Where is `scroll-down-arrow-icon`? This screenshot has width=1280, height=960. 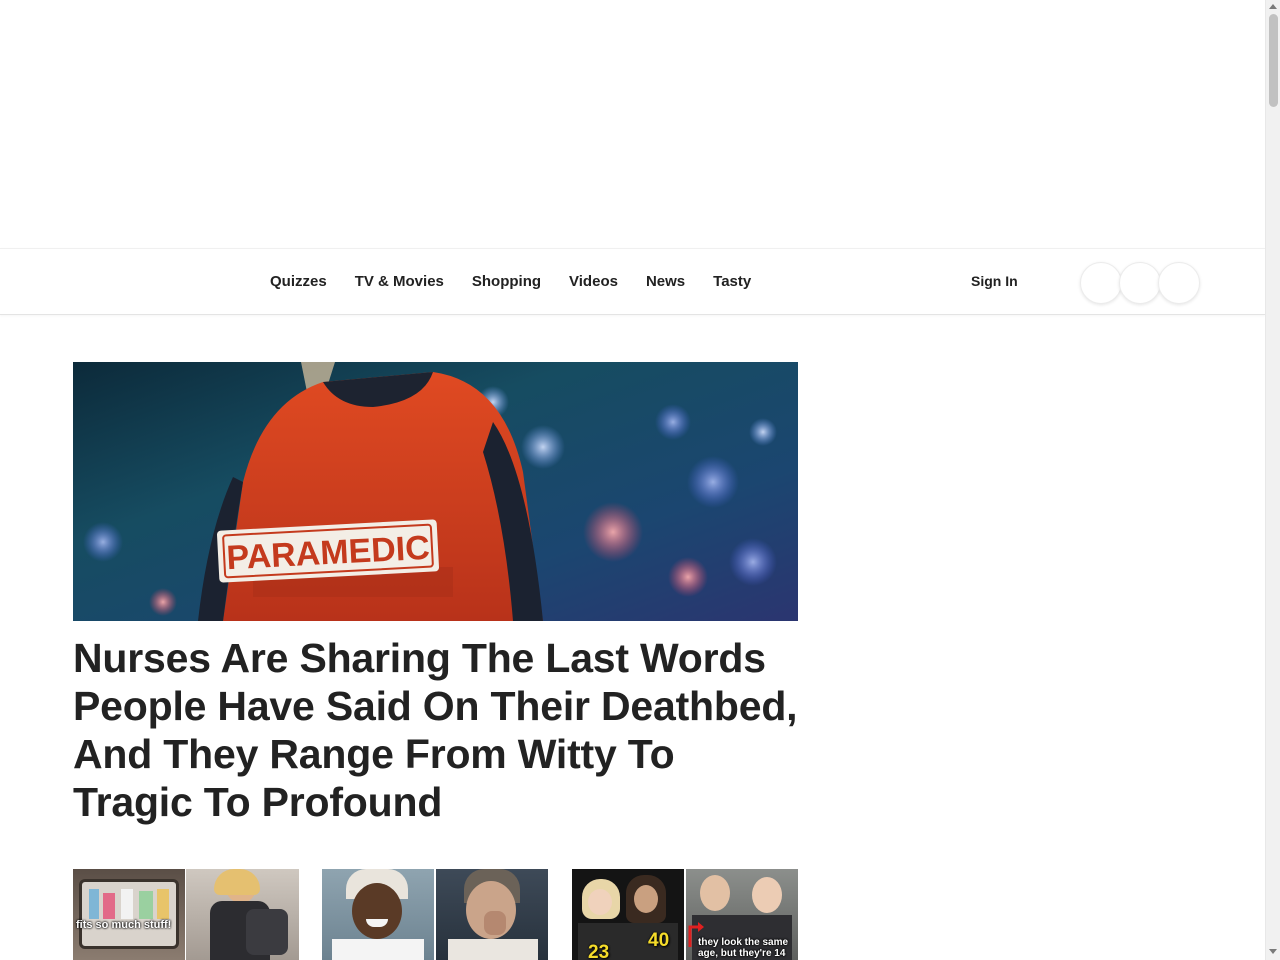 scroll-down-arrow-icon is located at coordinates (1273, 951).